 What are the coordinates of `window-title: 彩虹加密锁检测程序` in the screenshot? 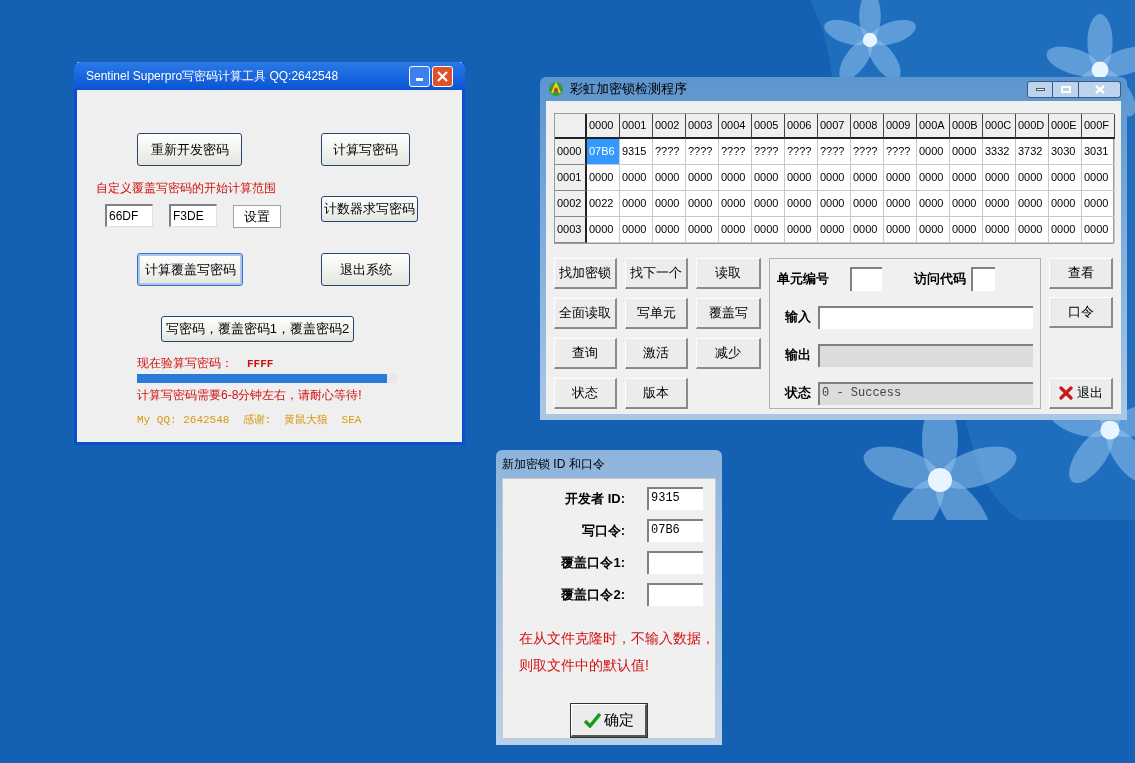 It's located at (629, 89).